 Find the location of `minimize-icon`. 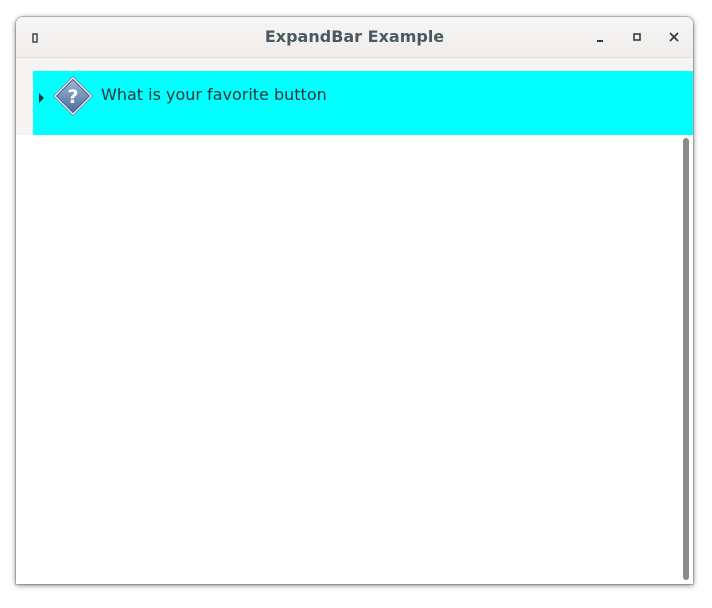

minimize-icon is located at coordinates (600, 41).